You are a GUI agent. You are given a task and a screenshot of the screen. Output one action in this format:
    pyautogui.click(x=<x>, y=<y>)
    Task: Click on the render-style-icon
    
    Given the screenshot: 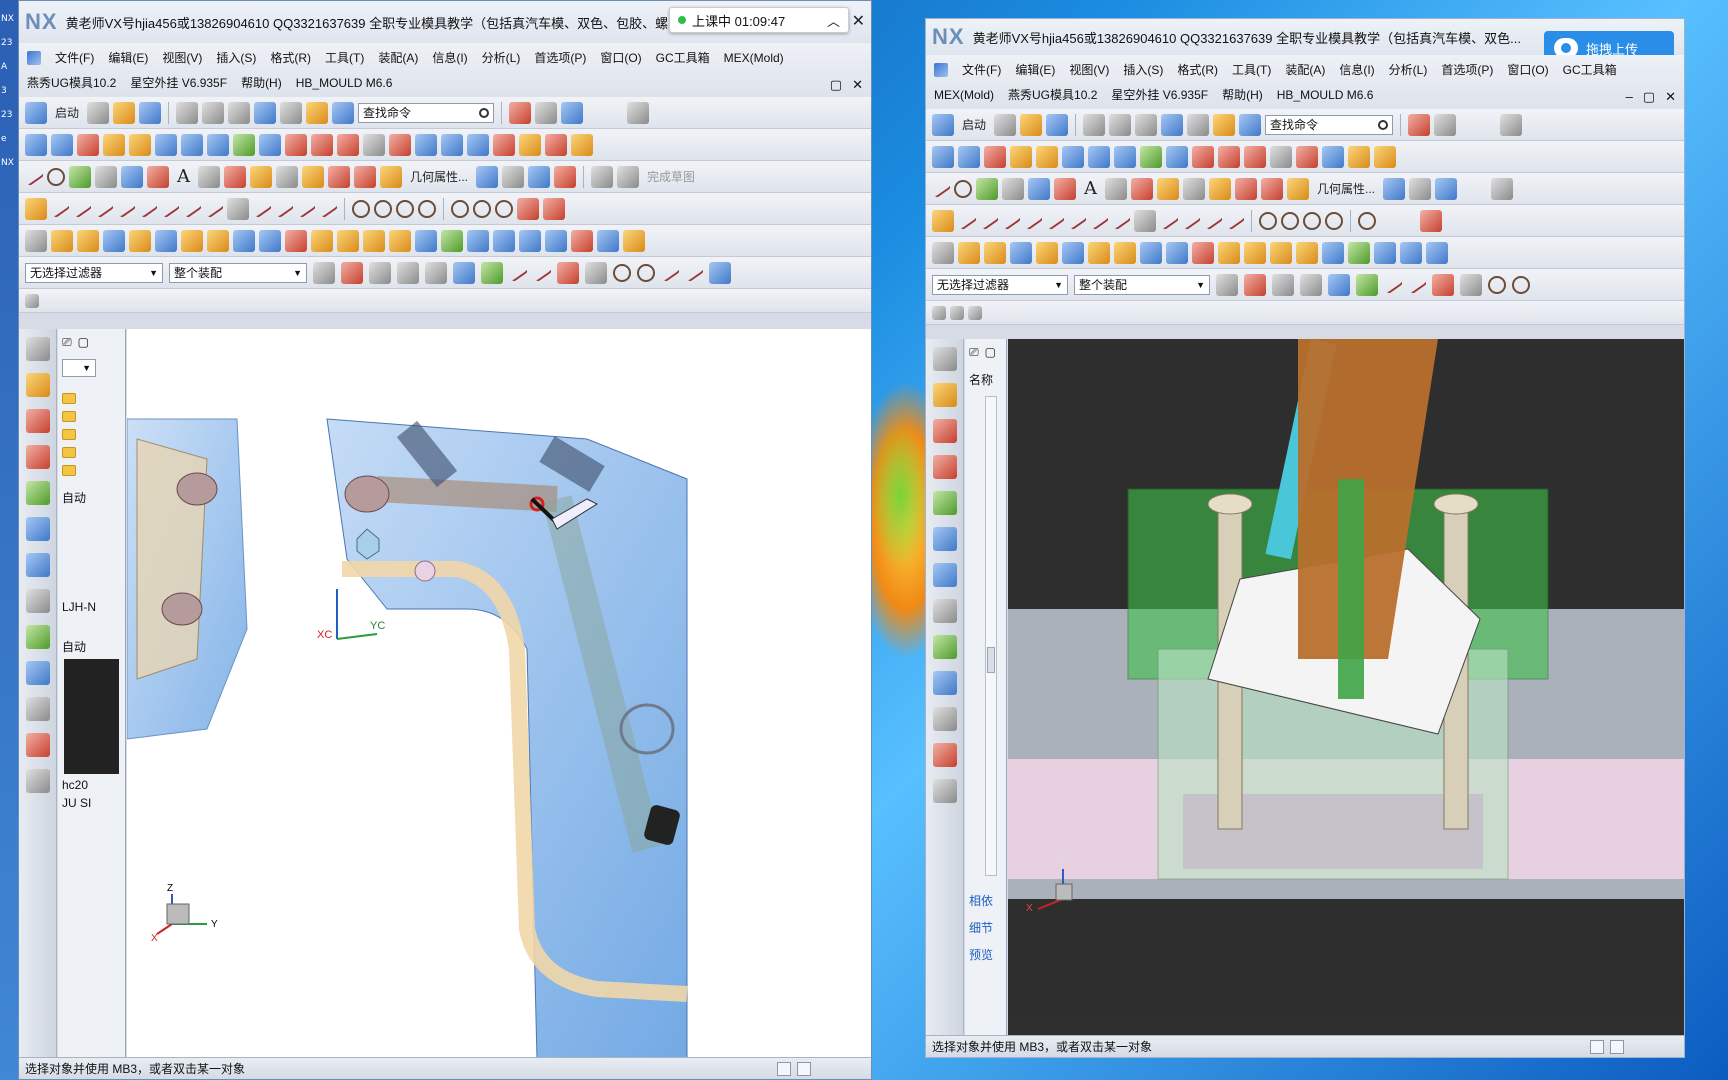 What is the action you would take?
    pyautogui.click(x=1445, y=124)
    